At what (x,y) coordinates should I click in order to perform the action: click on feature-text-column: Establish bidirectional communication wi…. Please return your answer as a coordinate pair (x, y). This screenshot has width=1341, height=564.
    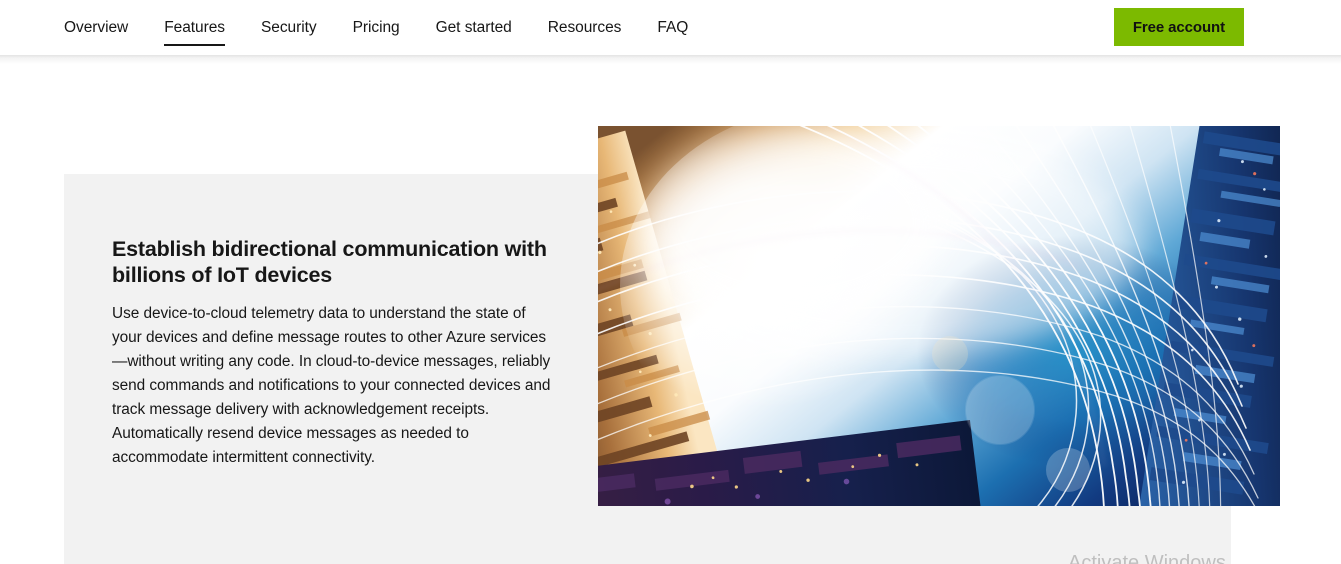
    Looking at the image, I should click on (336, 353).